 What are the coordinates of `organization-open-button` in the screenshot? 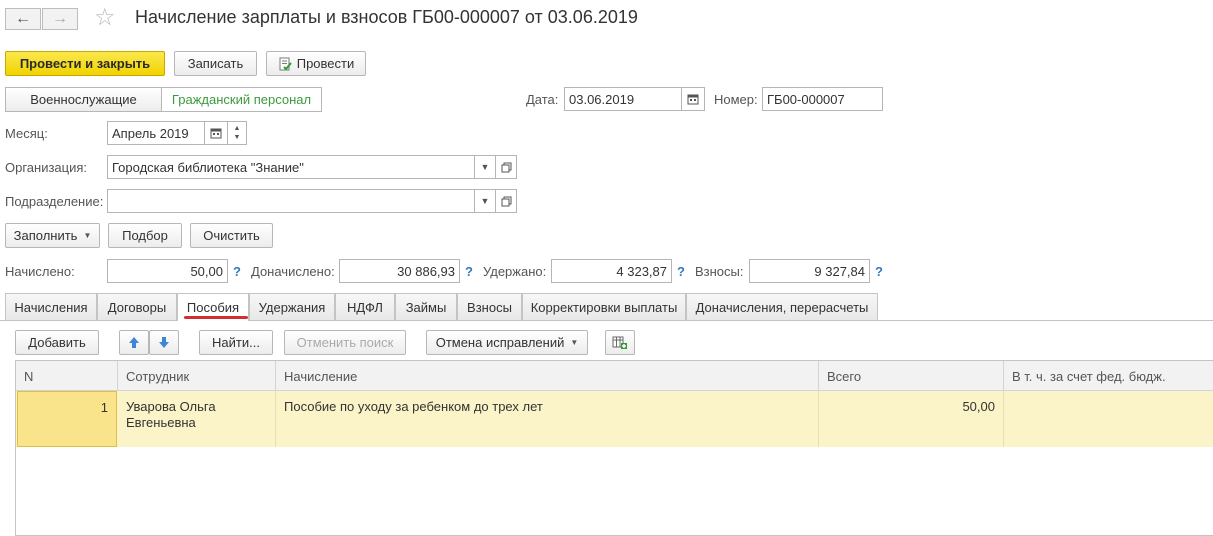 It's located at (506, 167).